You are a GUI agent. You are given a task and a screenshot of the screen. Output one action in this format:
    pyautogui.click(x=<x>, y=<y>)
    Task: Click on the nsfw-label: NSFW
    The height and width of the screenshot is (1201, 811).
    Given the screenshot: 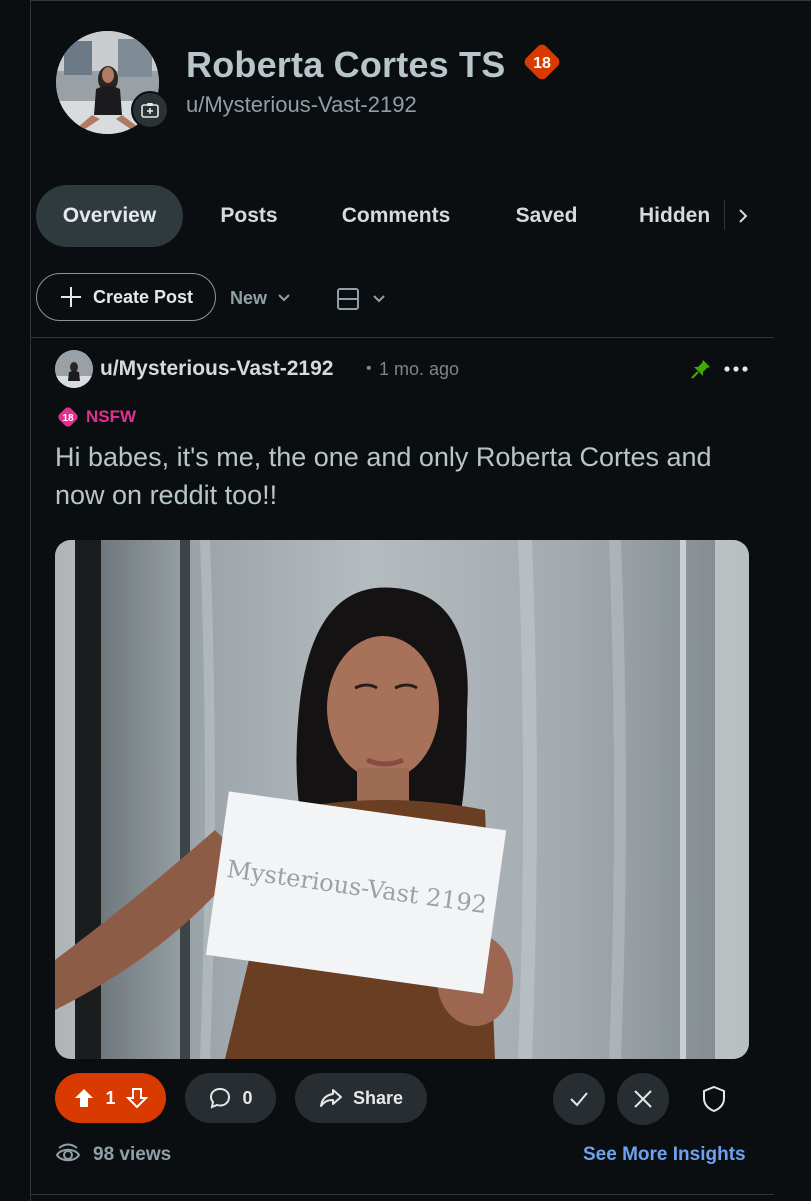 What is the action you would take?
    pyautogui.click(x=111, y=416)
    